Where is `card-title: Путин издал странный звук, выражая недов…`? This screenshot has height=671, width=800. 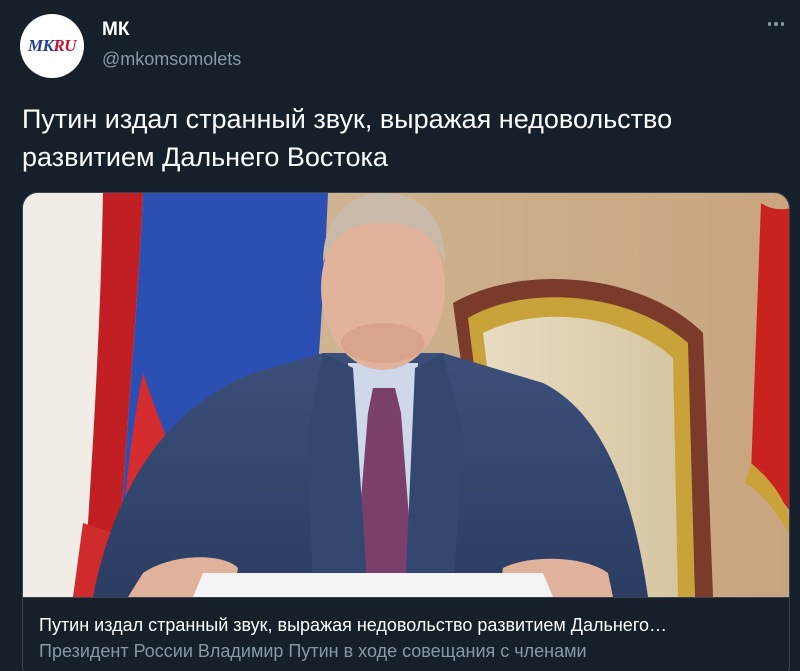
card-title: Путин издал странный звук, выражая недов… is located at coordinates (404, 625).